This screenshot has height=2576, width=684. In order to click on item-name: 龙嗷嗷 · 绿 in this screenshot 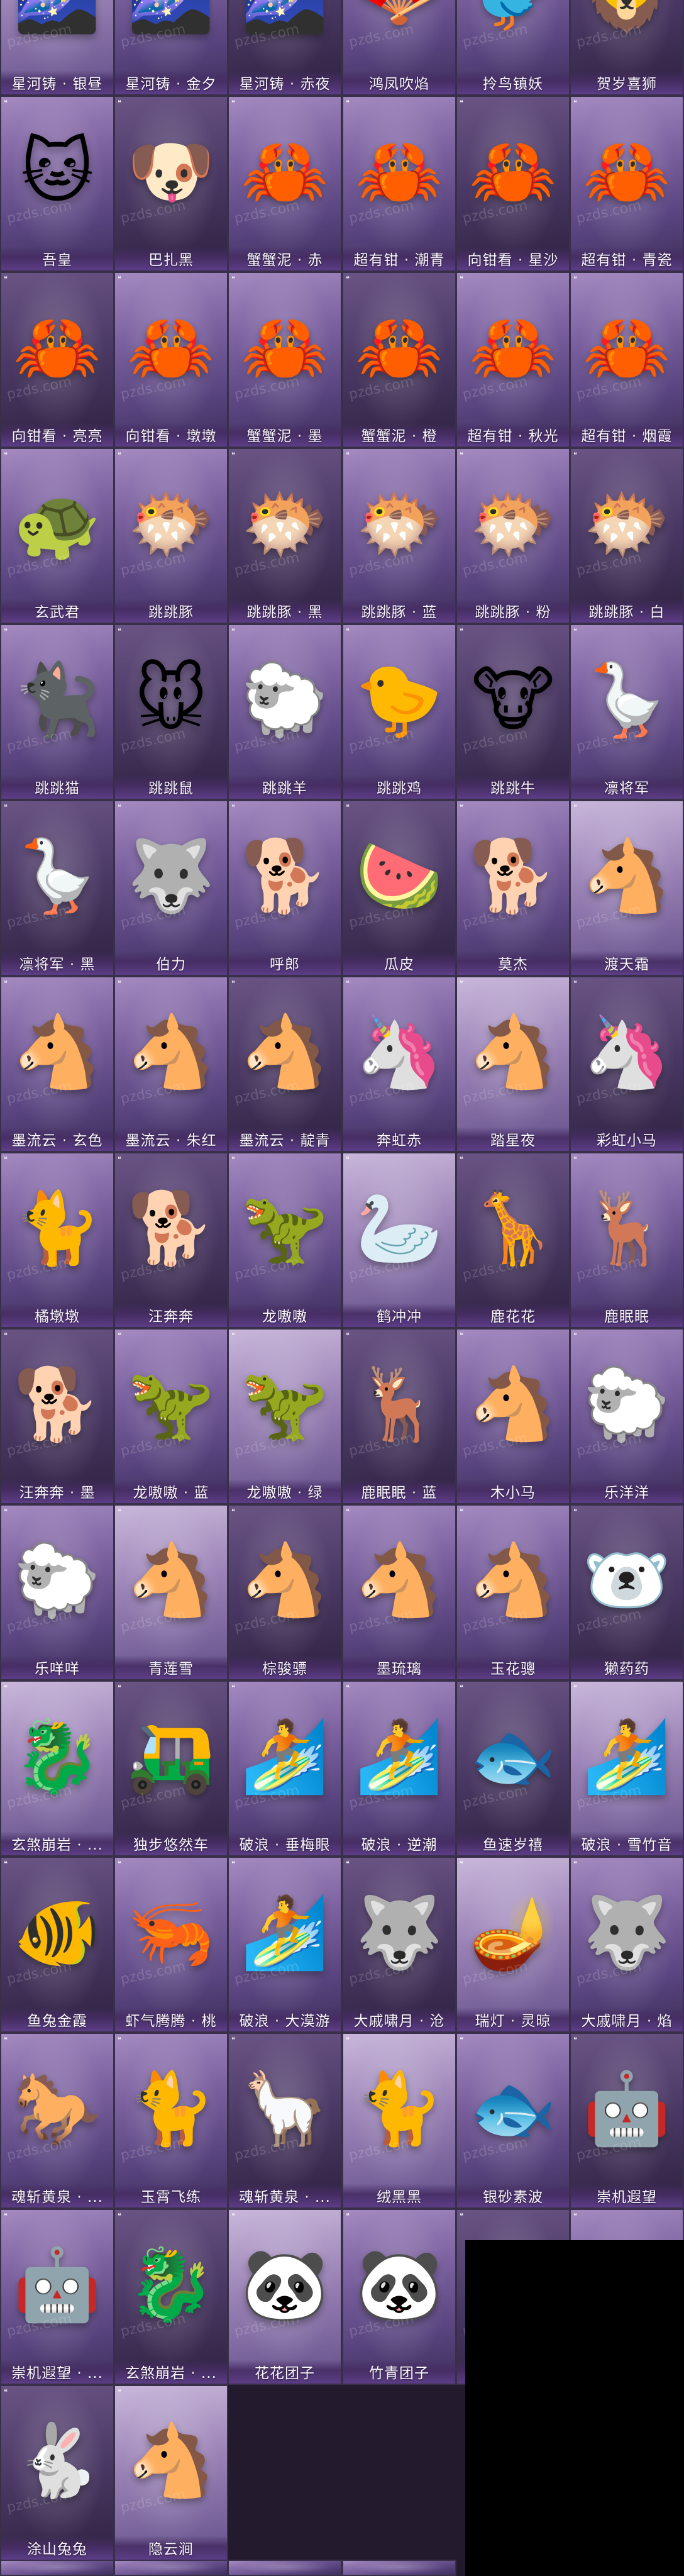, I will do `click(285, 1491)`.